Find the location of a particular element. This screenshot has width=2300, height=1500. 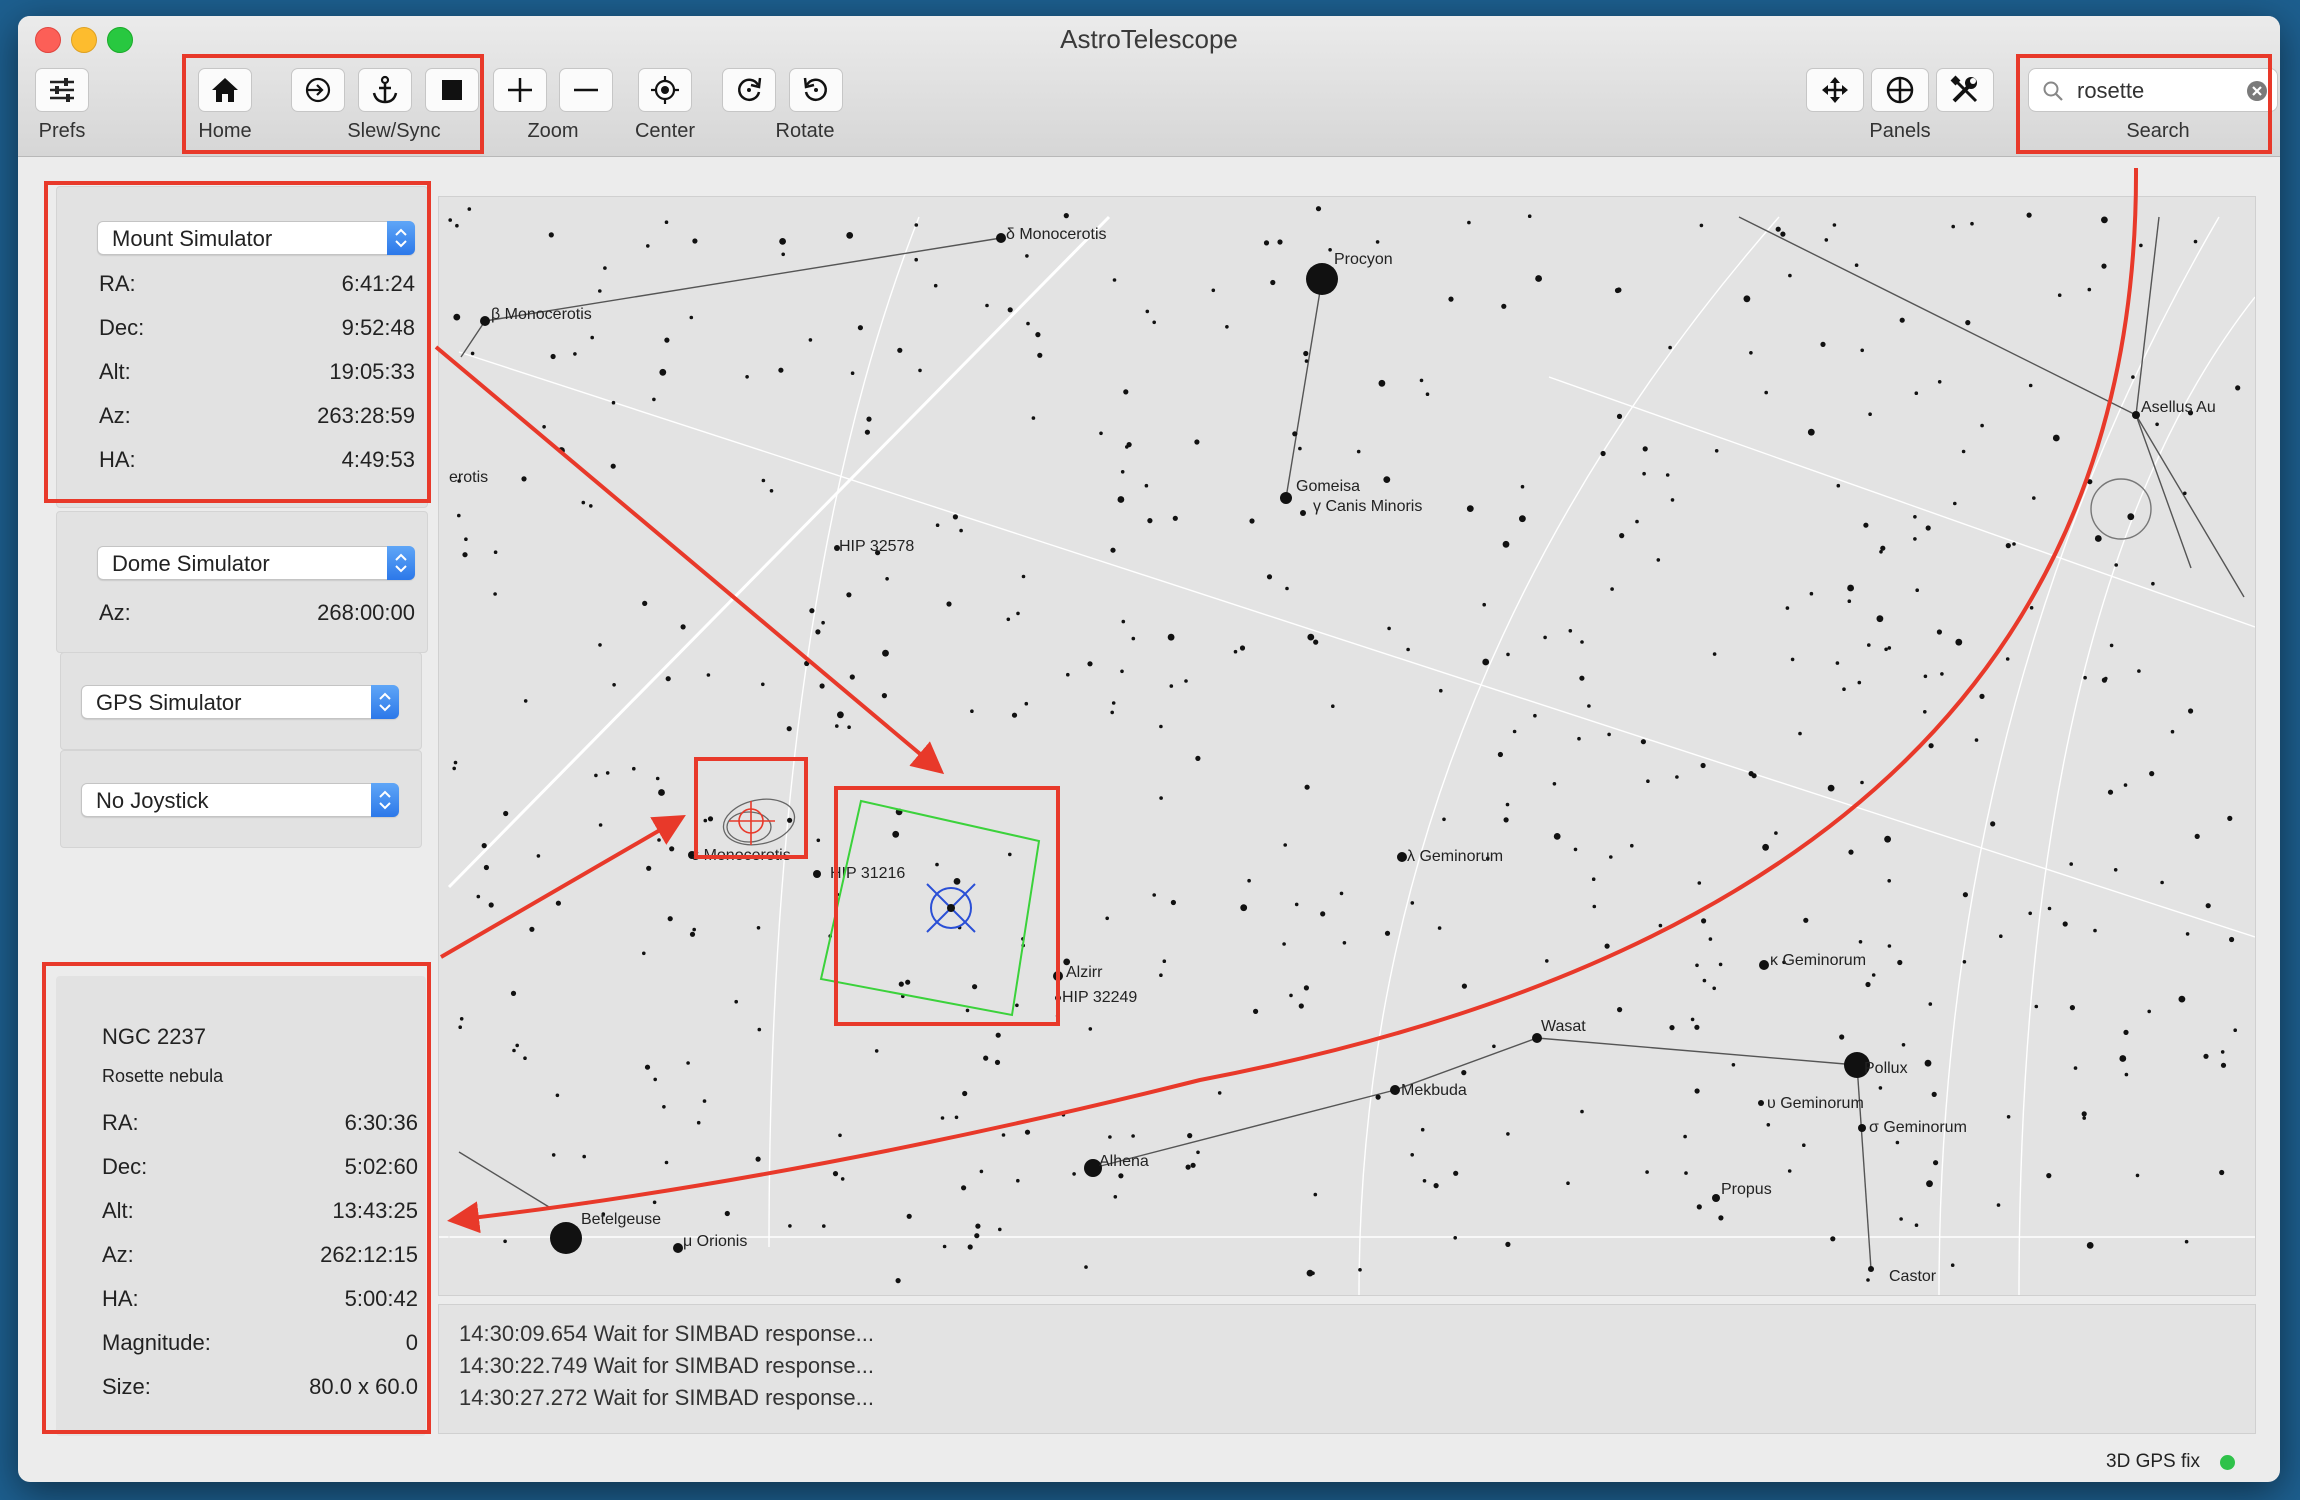

gps-status-indicator is located at coordinates (2227, 1462).